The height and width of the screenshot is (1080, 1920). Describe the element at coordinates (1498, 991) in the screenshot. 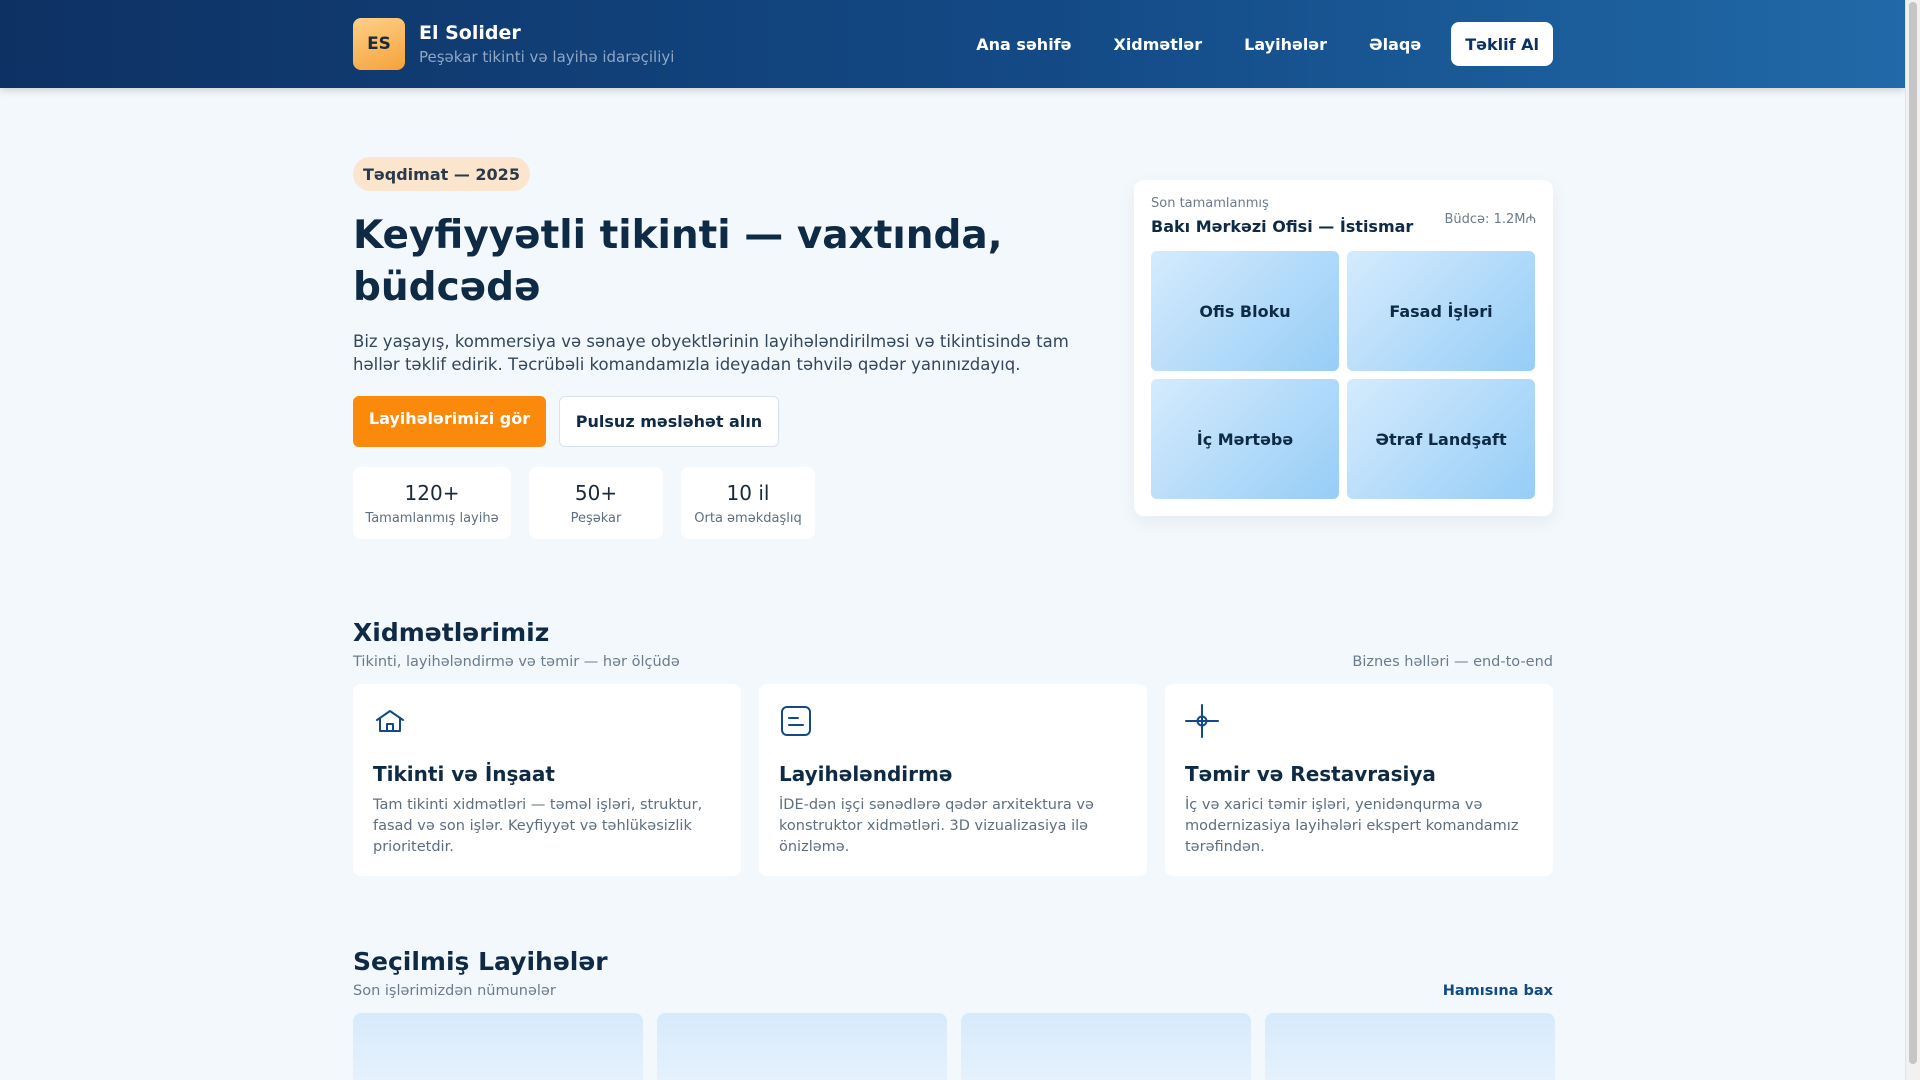

I see `see-all-link: Hamısına bax` at that location.